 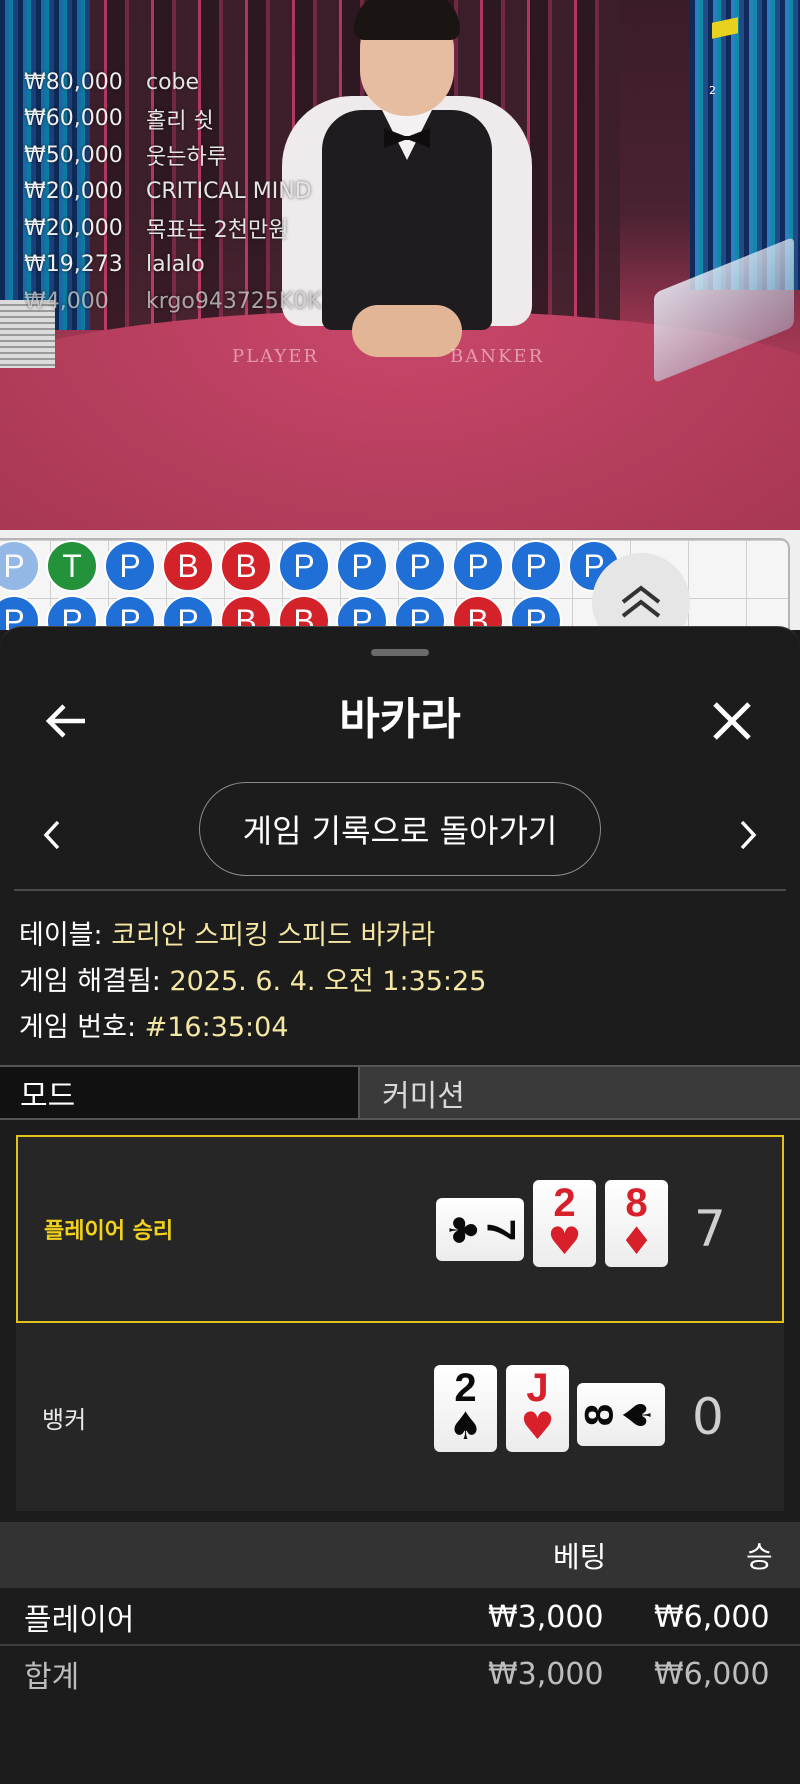 What do you see at coordinates (708, 1417) in the screenshot?
I see `banker-score: 0` at bounding box center [708, 1417].